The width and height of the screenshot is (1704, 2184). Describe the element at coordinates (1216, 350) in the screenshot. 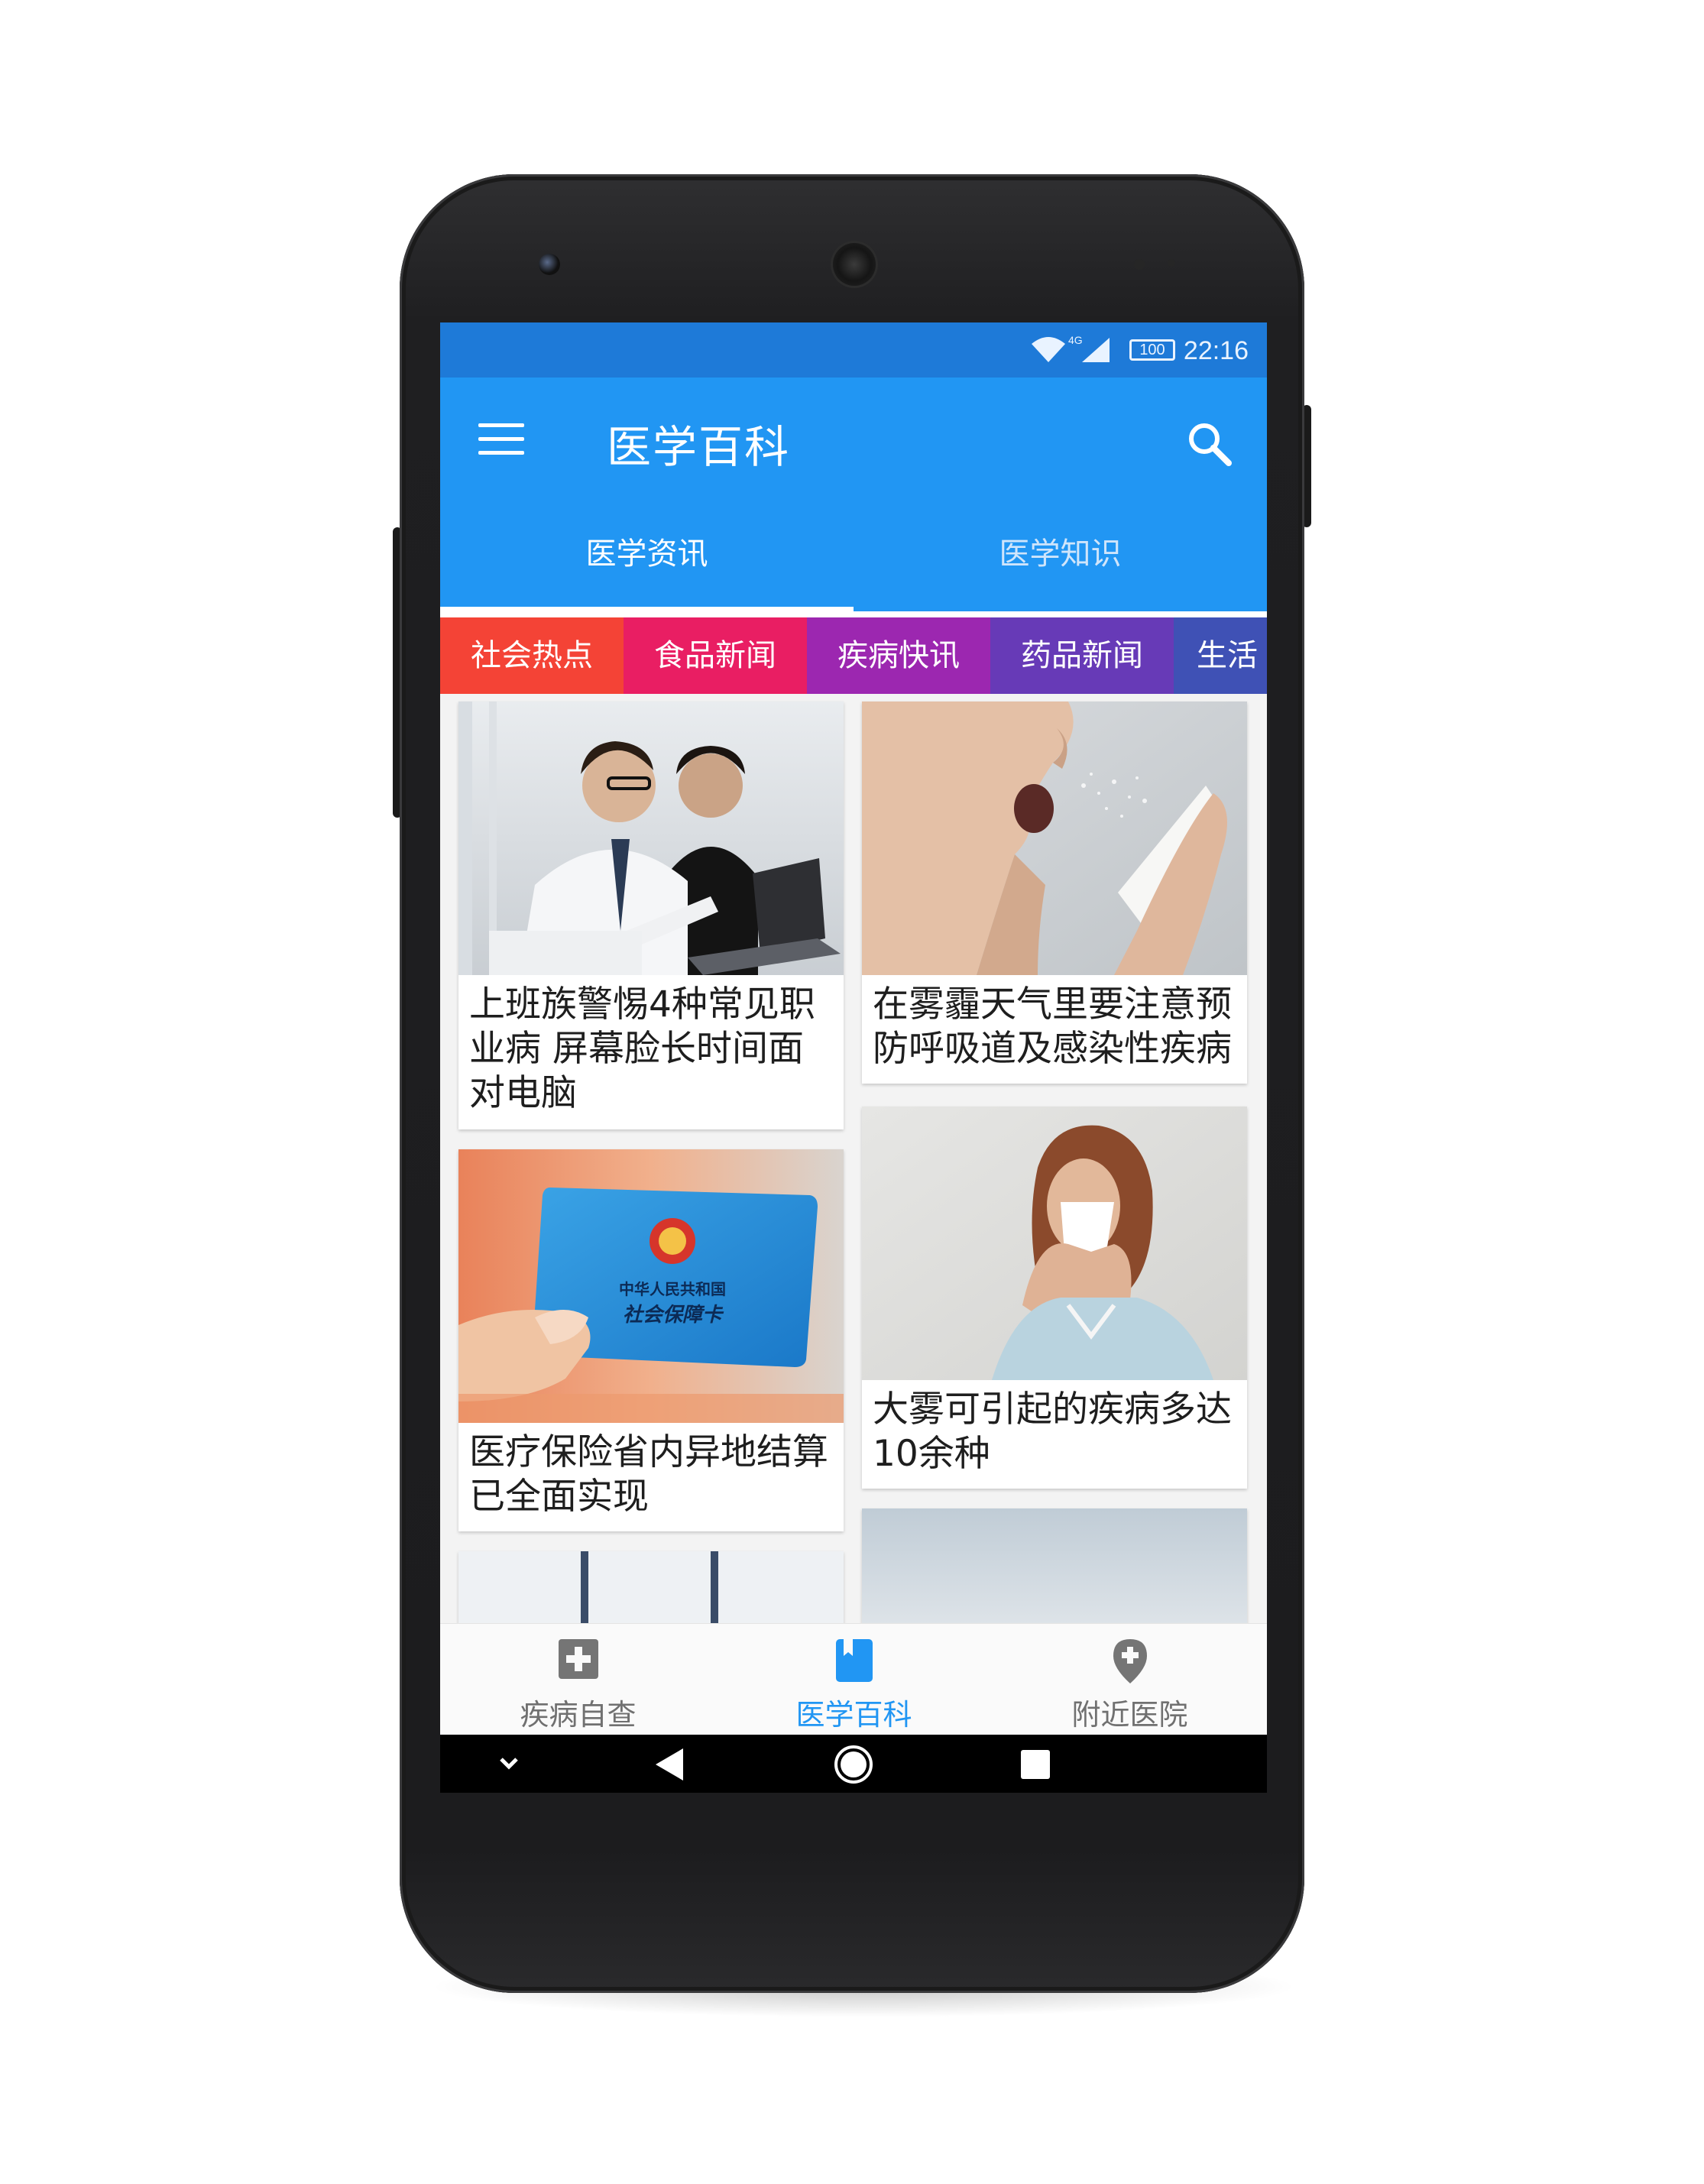

I see `status-time: 22:16` at that location.